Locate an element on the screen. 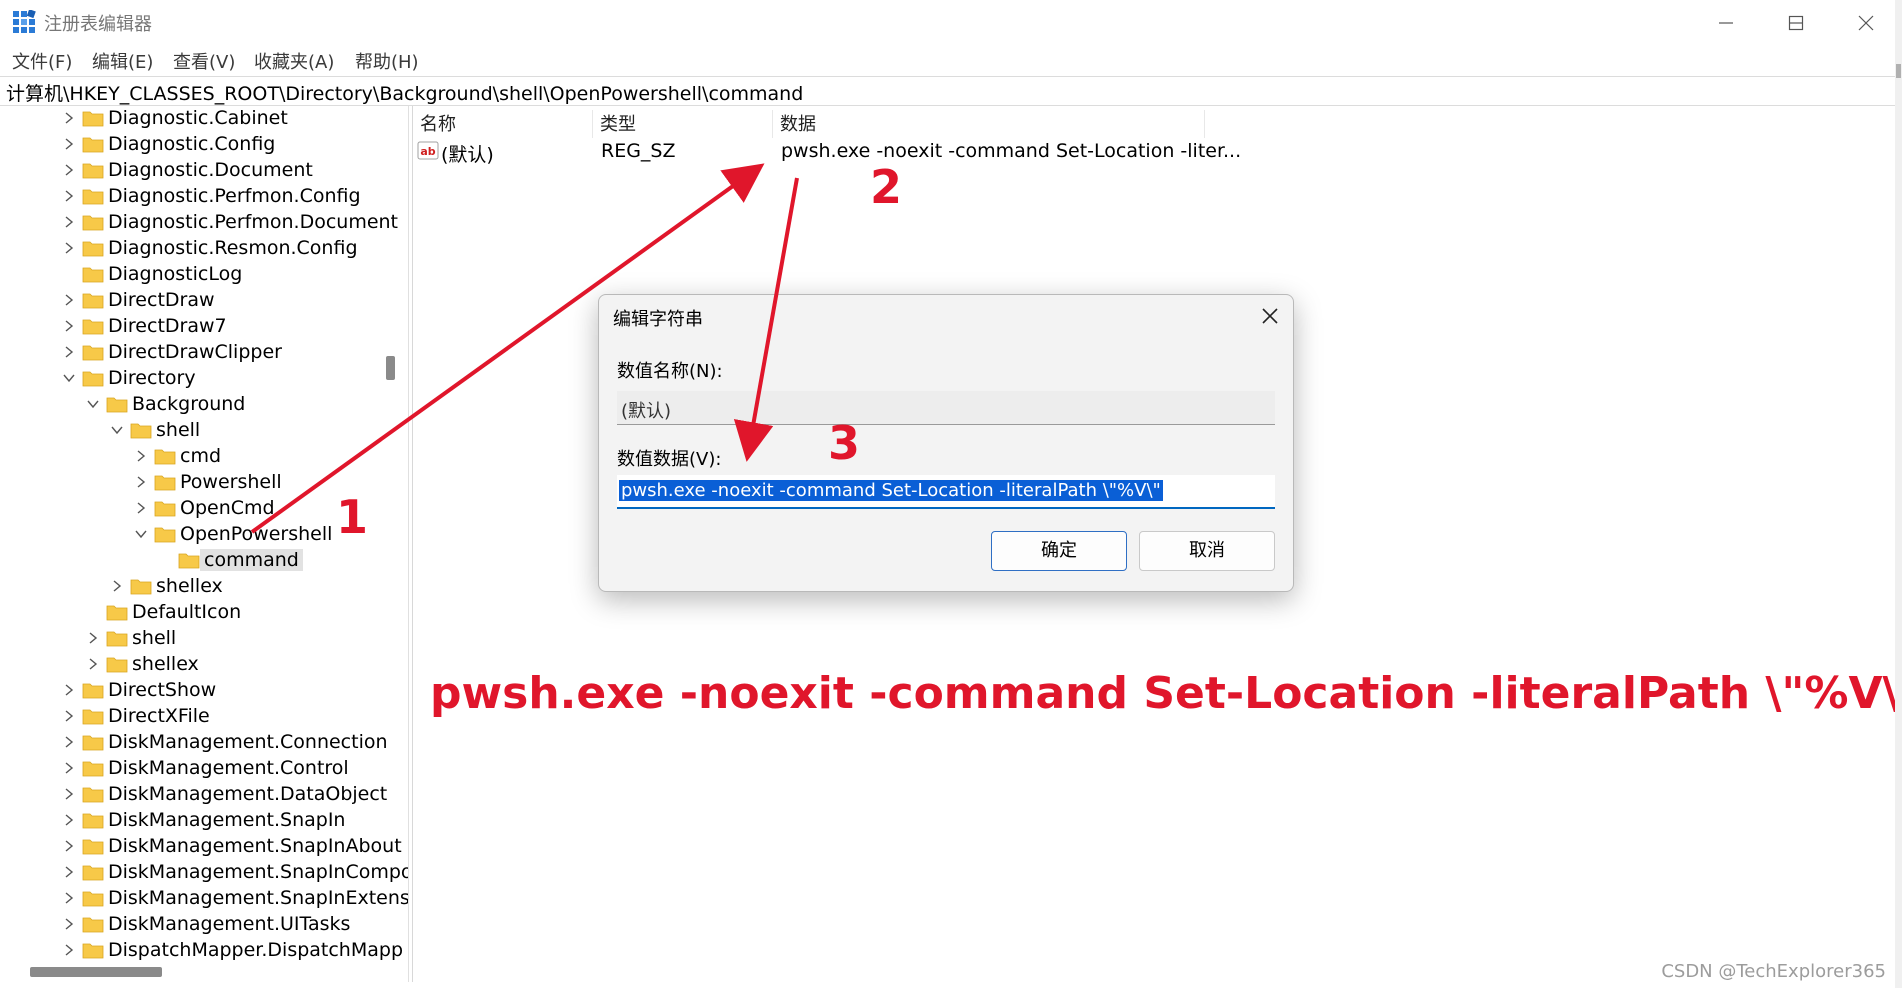 The width and height of the screenshot is (1902, 988). tree-item-label: Diagnostic.Perfmon.Document is located at coordinates (253, 222).